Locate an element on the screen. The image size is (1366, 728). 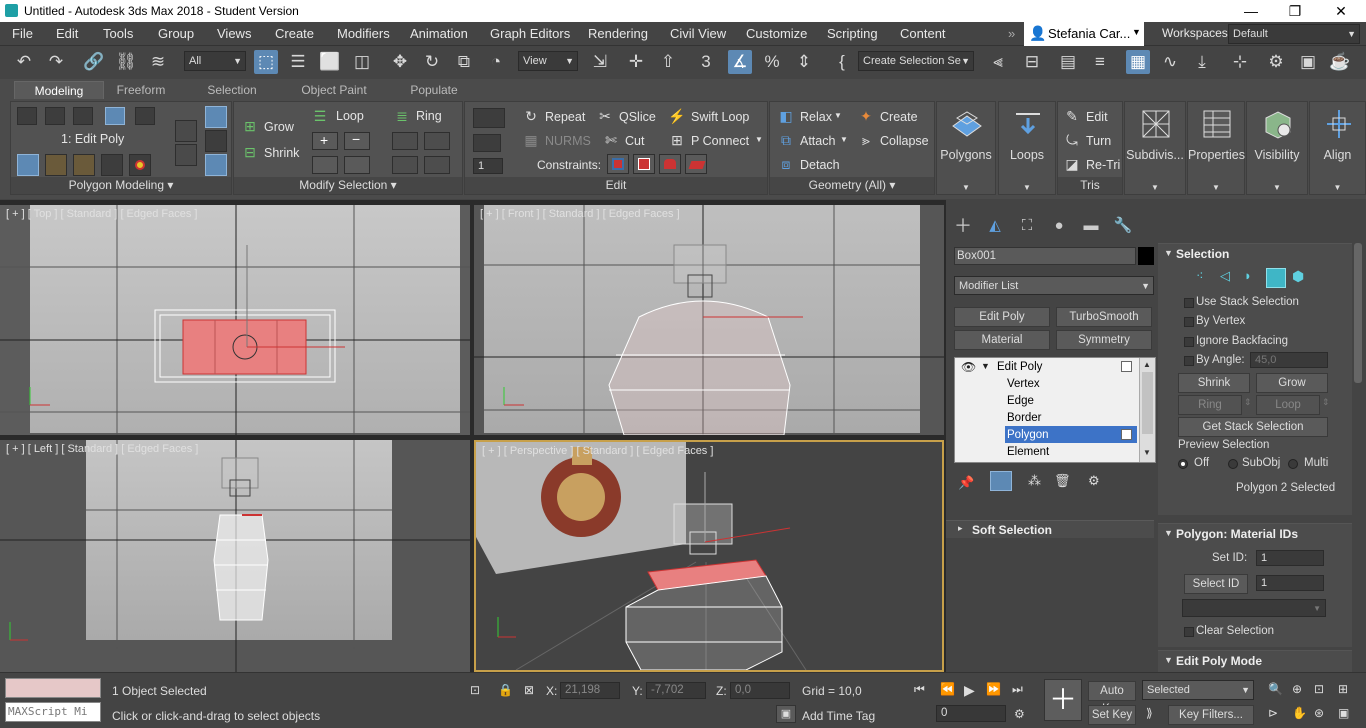
place-icon: ◔ is located at coordinates (496, 62).